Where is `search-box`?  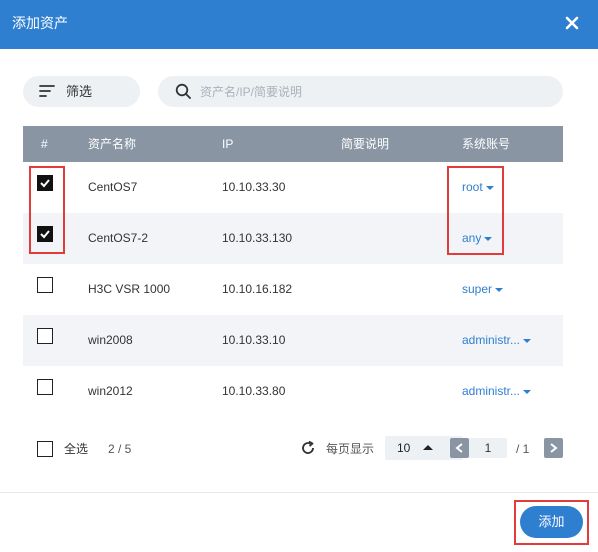
search-box is located at coordinates (360, 91).